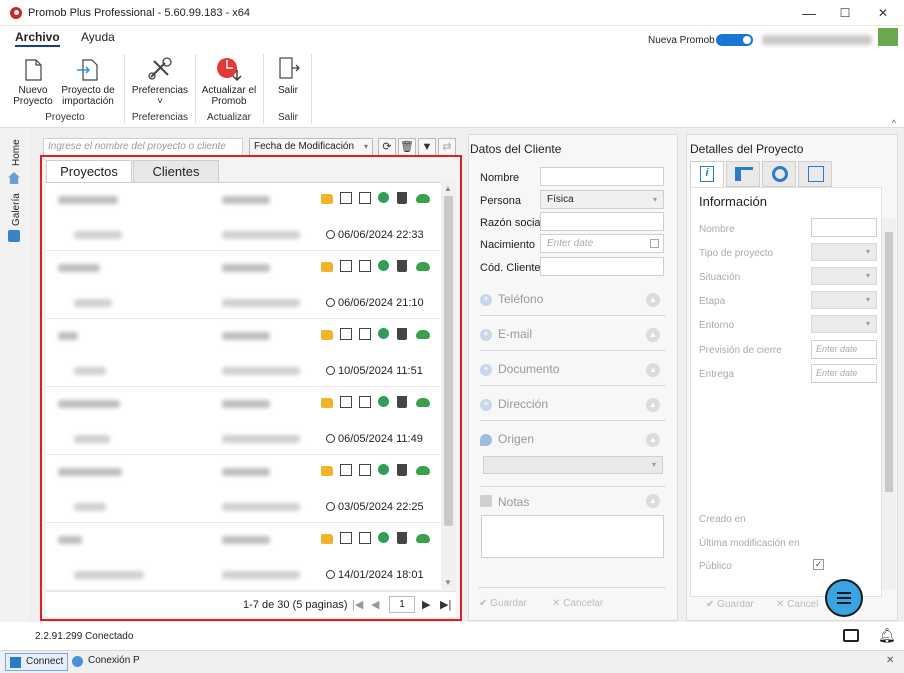 This screenshot has height=673, width=904. Describe the element at coordinates (375, 604) in the screenshot. I see `prev-page-button: ◀` at that location.